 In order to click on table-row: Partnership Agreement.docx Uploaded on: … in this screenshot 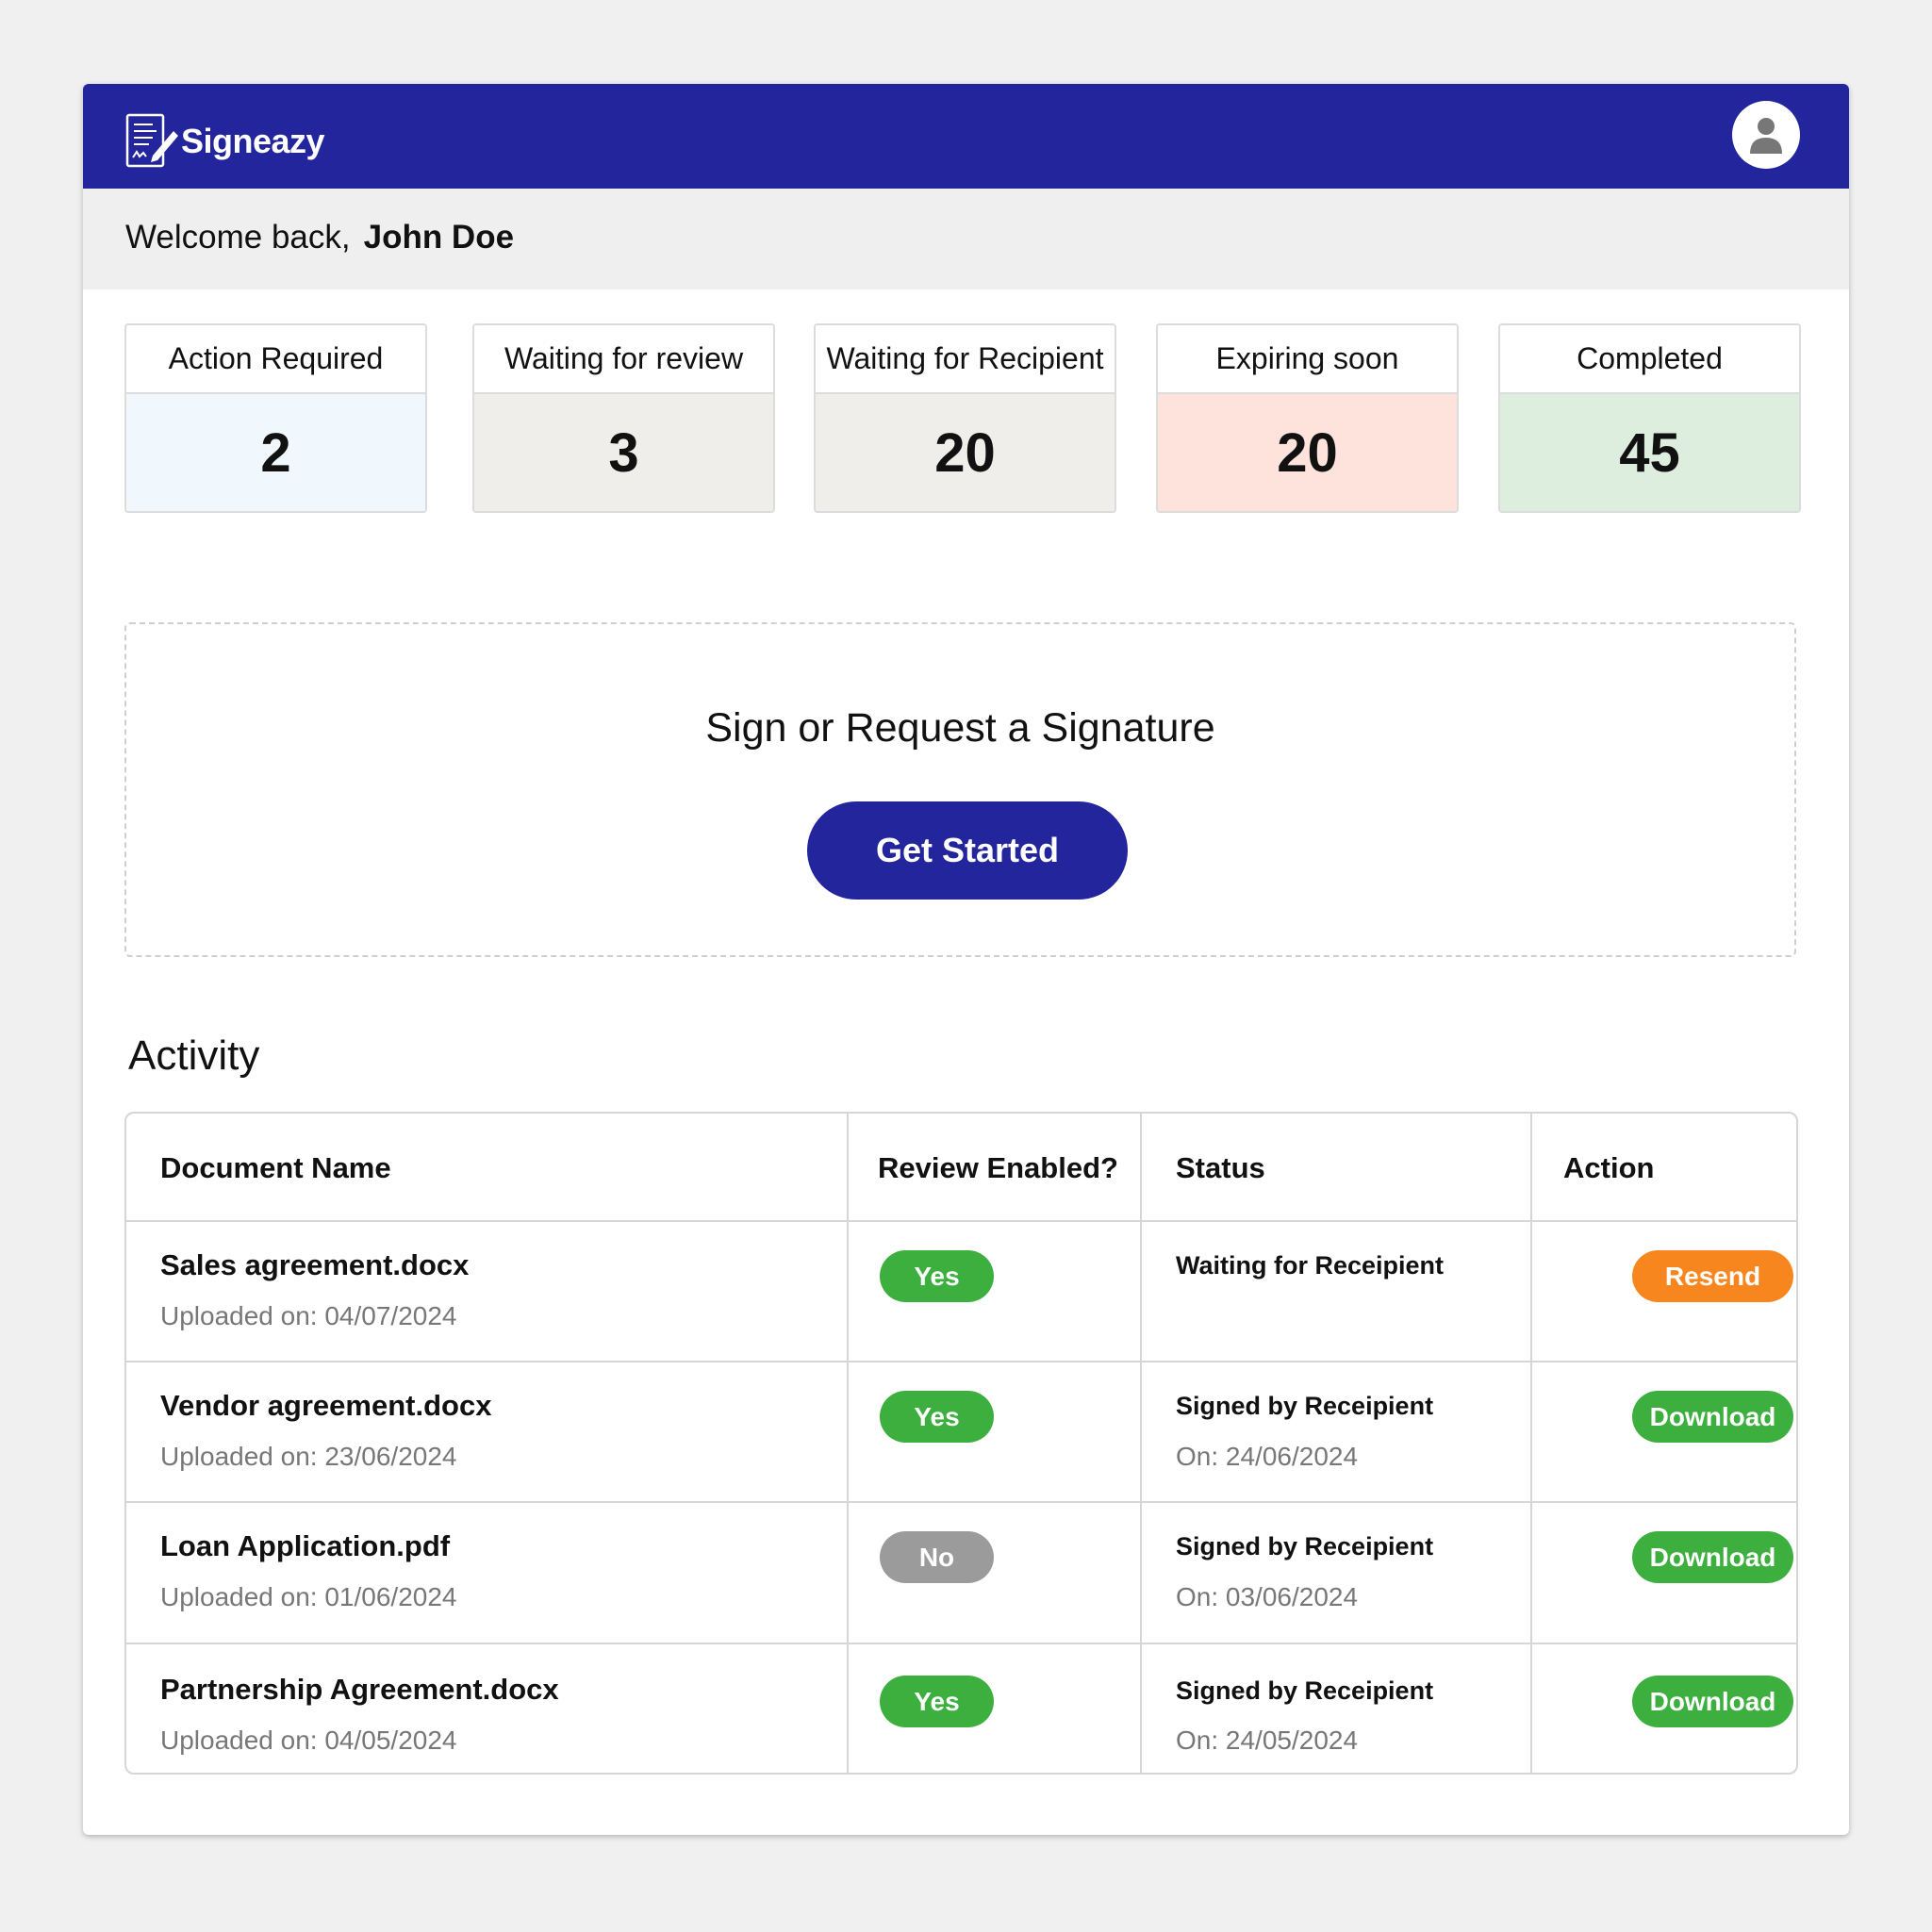, I will do `click(961, 1708)`.